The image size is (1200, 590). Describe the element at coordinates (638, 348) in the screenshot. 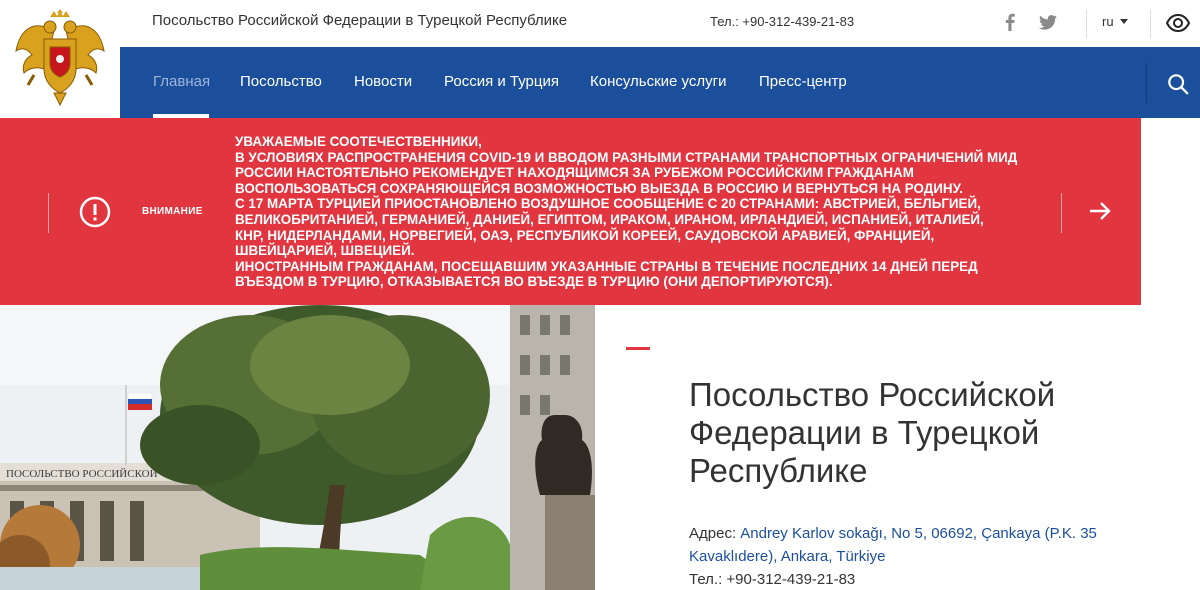

I see `accent-dash` at that location.